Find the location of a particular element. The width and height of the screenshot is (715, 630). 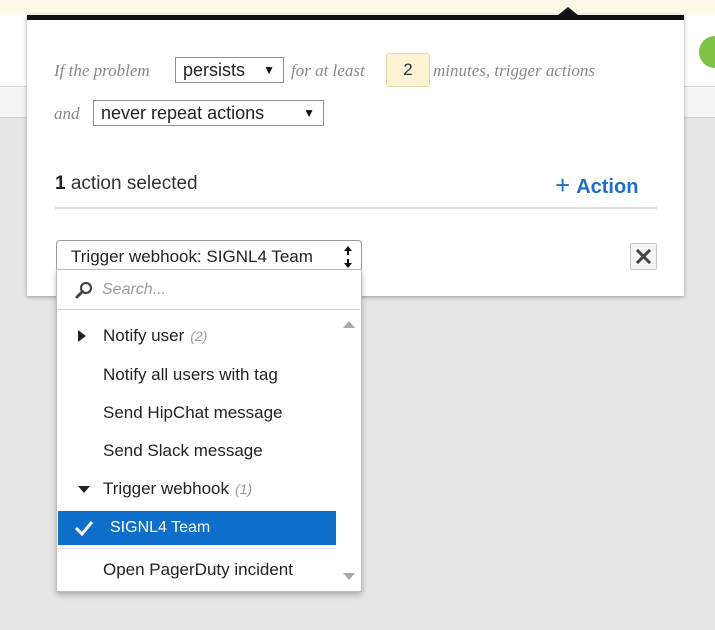

list-item-trigger-webhook: Trigger webhook (1) is located at coordinates (196, 489).